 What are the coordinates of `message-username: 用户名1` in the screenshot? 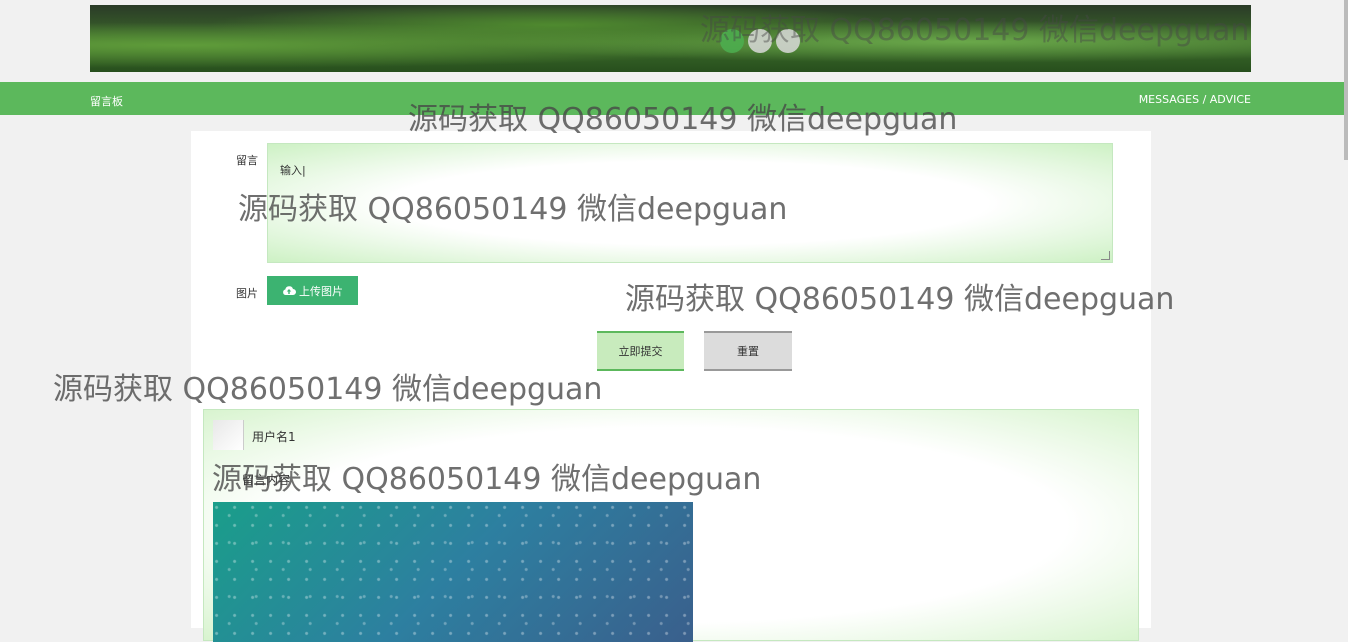 It's located at (274, 437).